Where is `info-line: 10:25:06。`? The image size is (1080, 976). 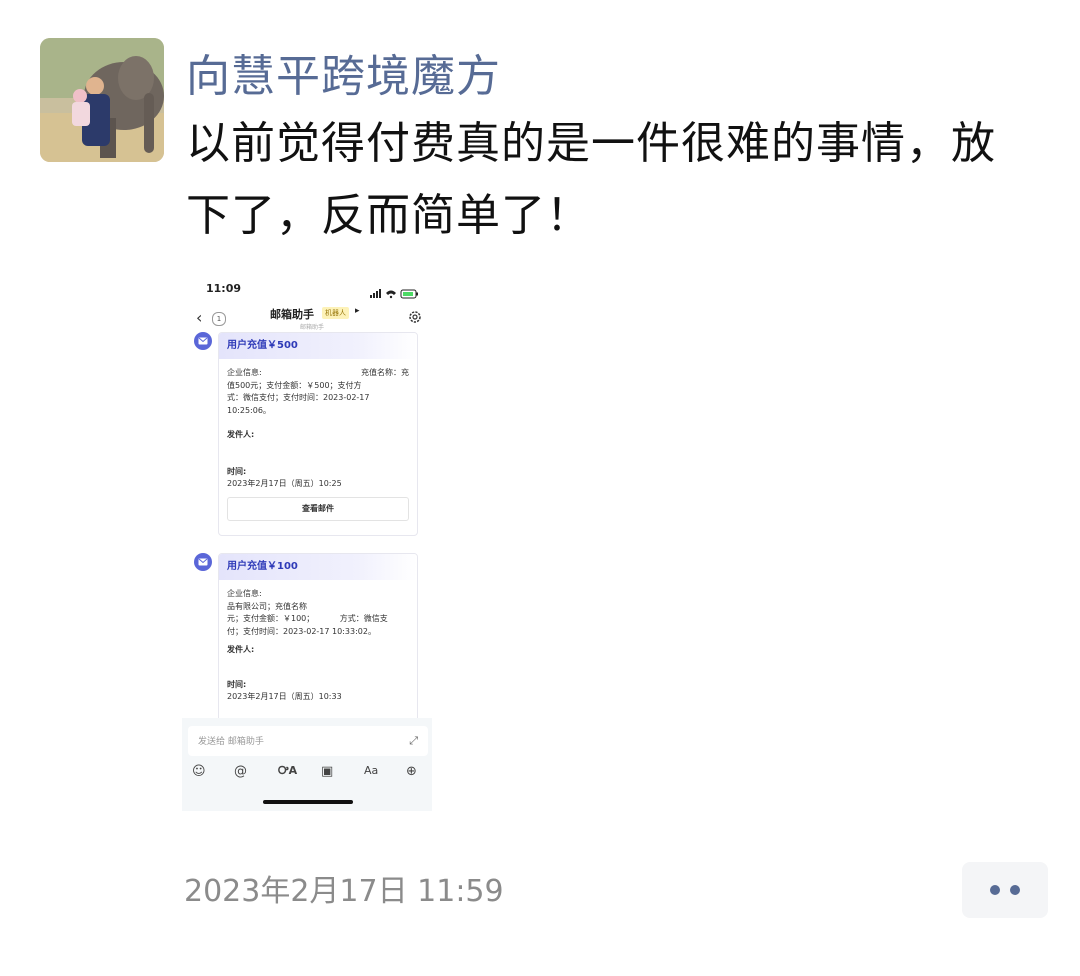 info-line: 10:25:06。 is located at coordinates (249, 410).